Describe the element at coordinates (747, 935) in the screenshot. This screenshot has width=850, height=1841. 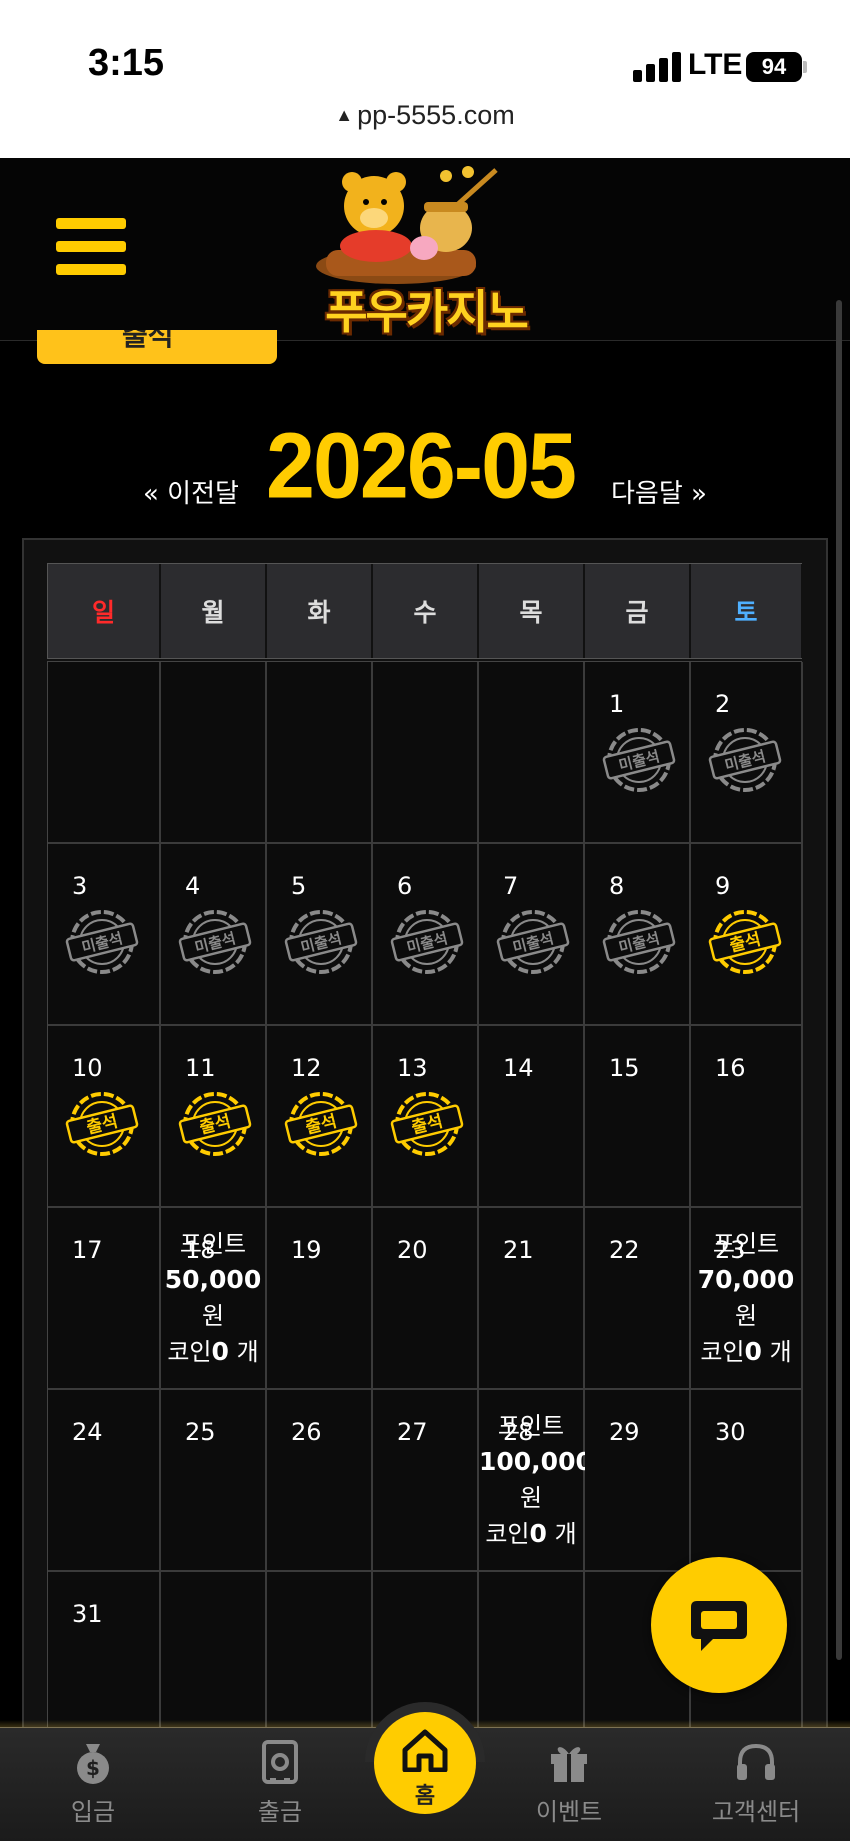
I see `calendar-day-cell: 9 출석` at that location.